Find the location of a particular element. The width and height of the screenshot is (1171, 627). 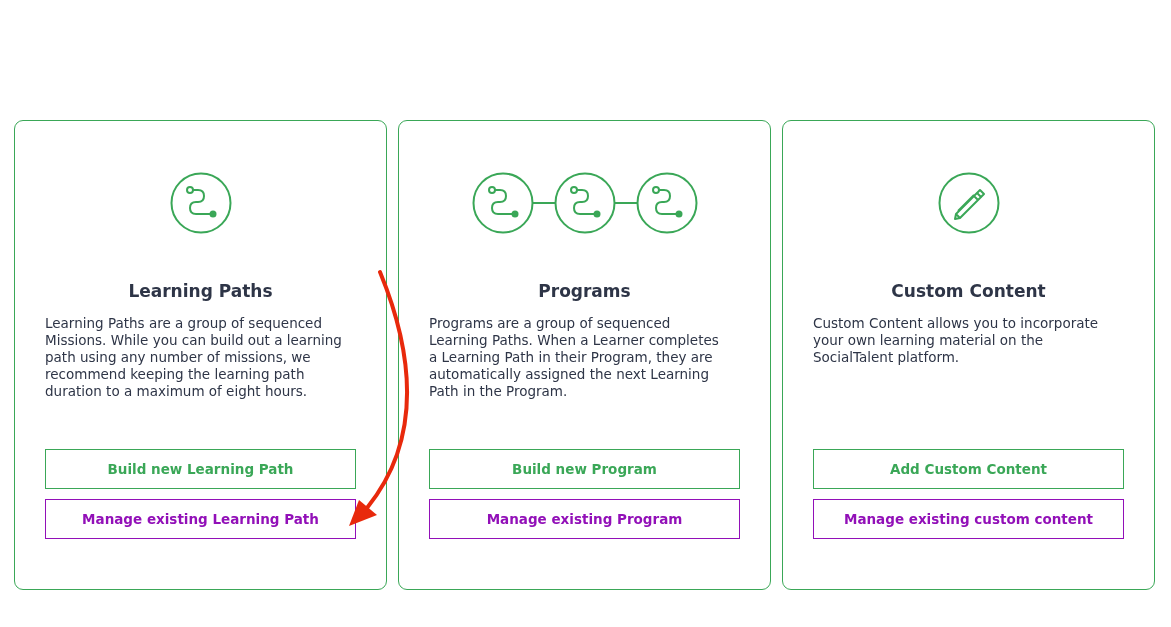

card-description: Custom Content allows you to incorporate your own learning material on the SocialTalent platform. is located at coordinates (956, 341).